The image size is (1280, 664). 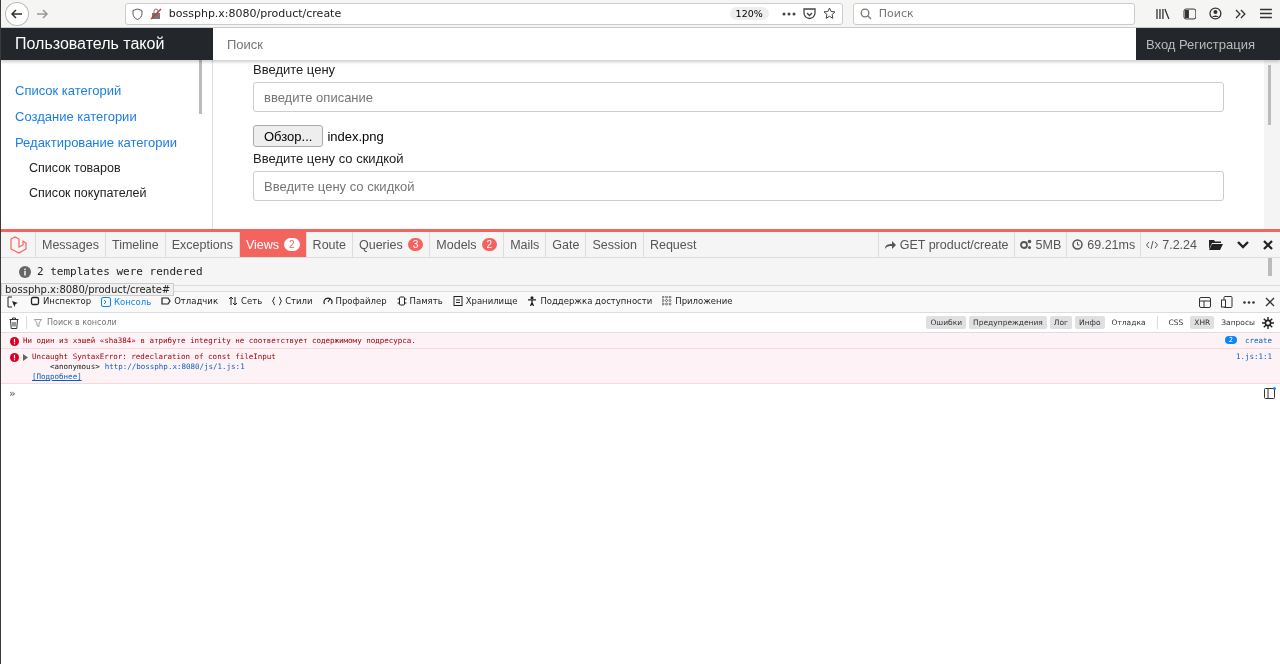 What do you see at coordinates (245, 302) in the screenshot?
I see `devtools-tab: Сеть` at bounding box center [245, 302].